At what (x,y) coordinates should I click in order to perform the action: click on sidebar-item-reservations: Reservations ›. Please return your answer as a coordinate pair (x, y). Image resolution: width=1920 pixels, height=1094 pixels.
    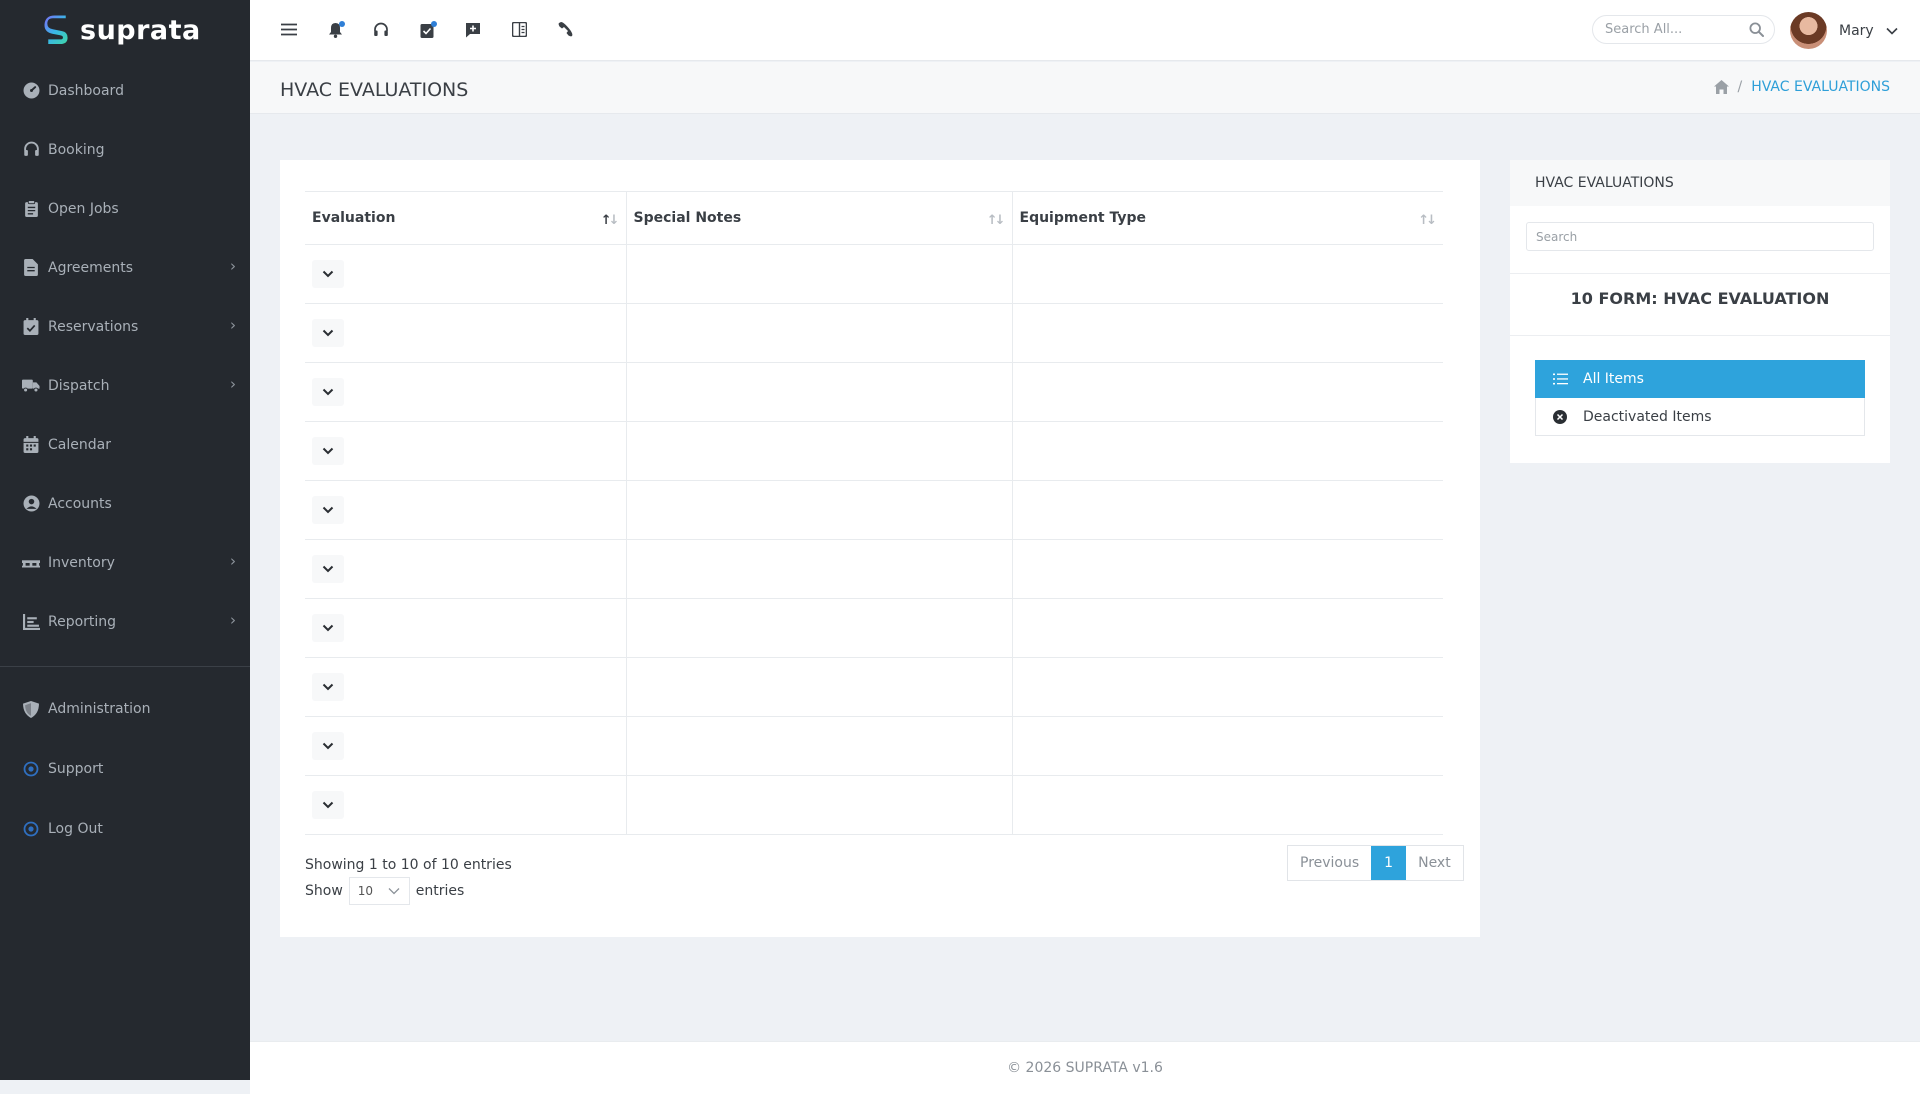
    Looking at the image, I should click on (125, 326).